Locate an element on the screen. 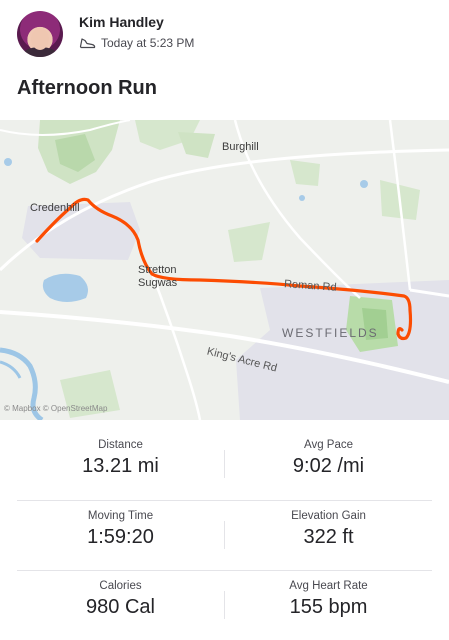  stat-row: Distance 13.21 mi Avg Pace 9:02 /mi is located at coordinates (224, 465).